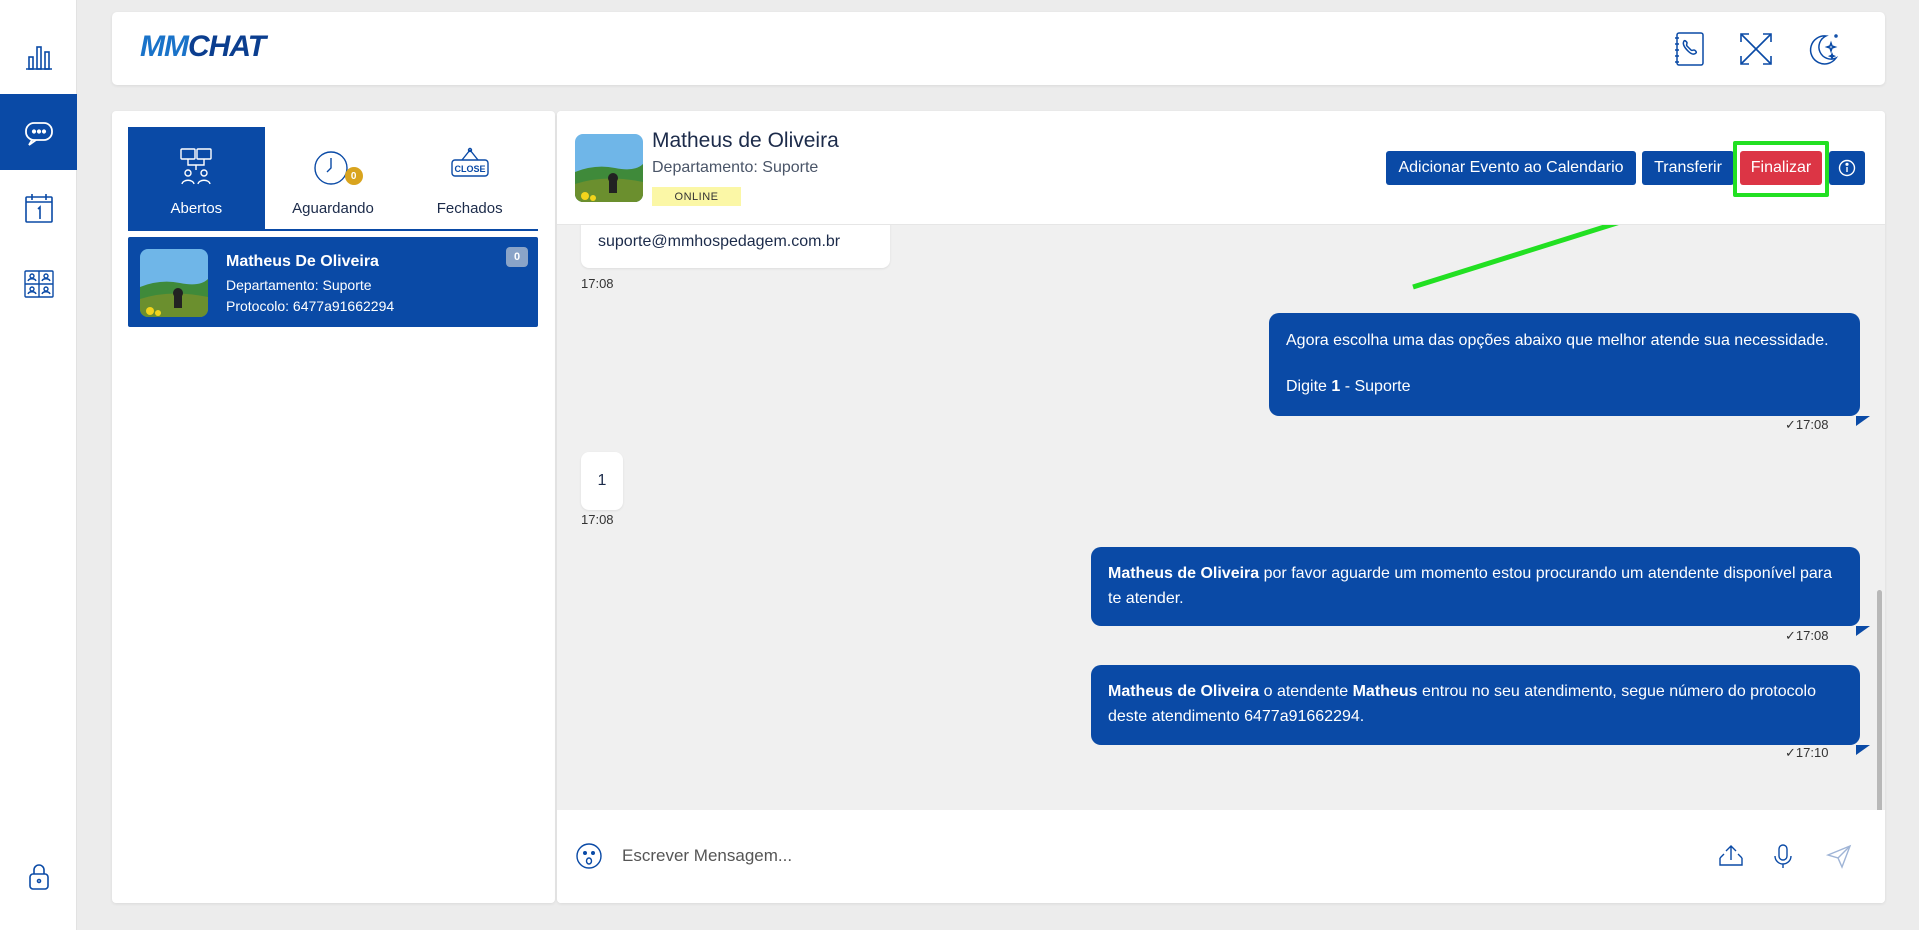  I want to click on send-button, so click(1839, 856).